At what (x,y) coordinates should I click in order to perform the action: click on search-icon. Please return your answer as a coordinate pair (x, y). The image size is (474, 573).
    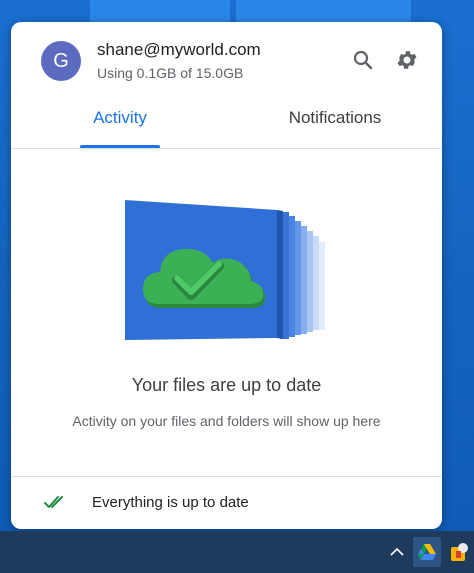
    Looking at the image, I should click on (363, 60).